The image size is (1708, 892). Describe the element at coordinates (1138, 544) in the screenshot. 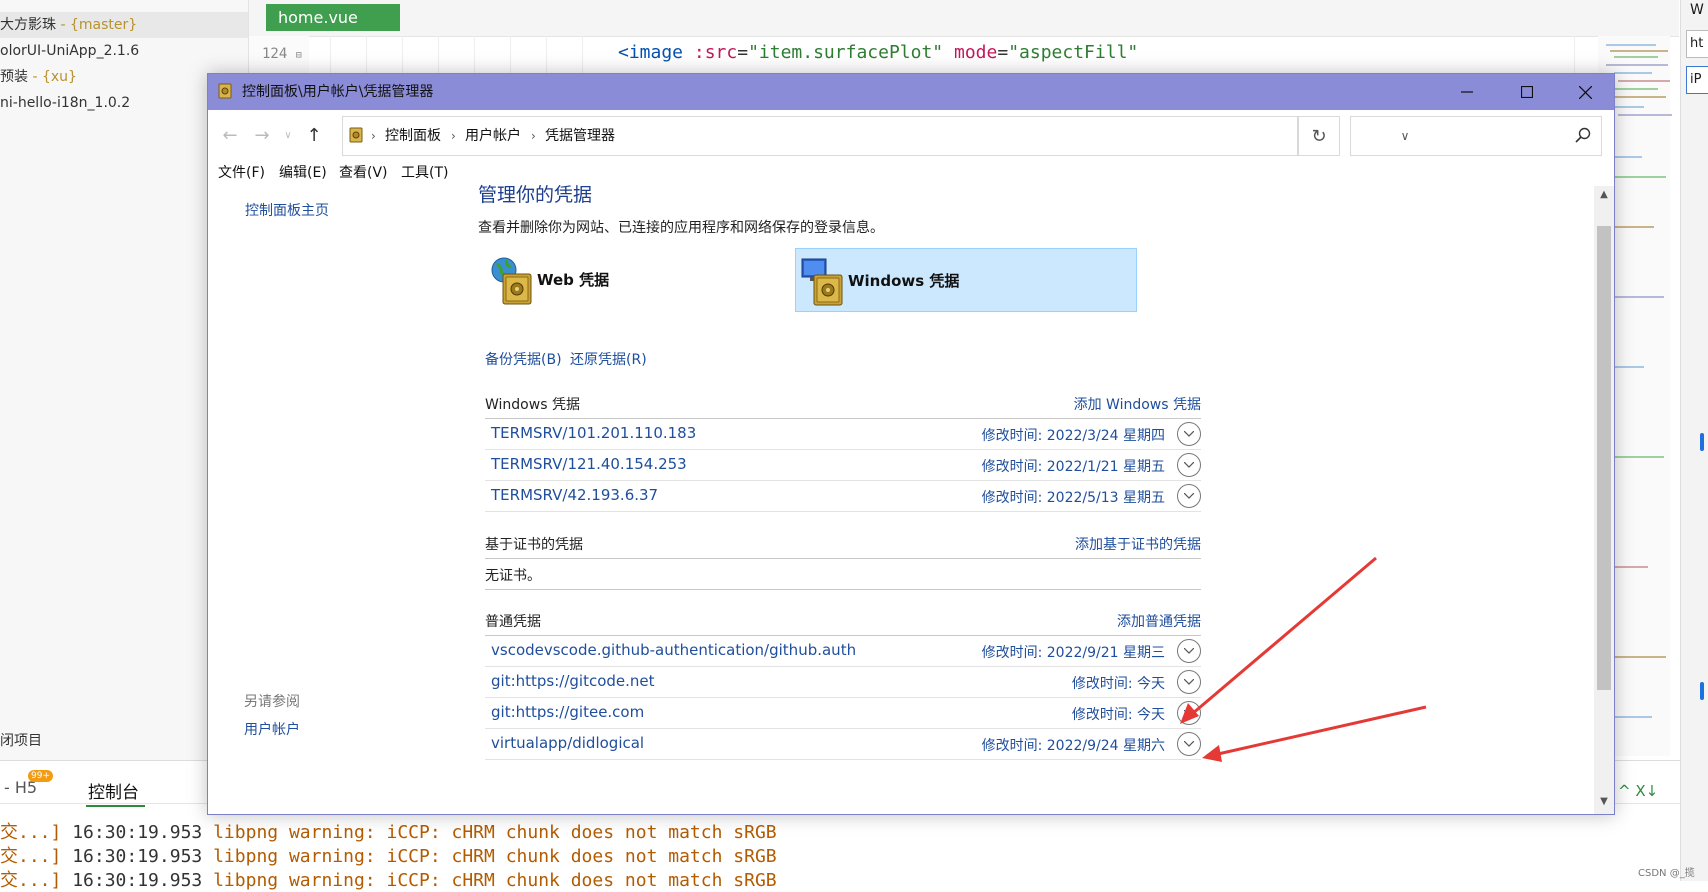

I see `add-certificate-credential-link: 添加基于证书的凭据` at that location.